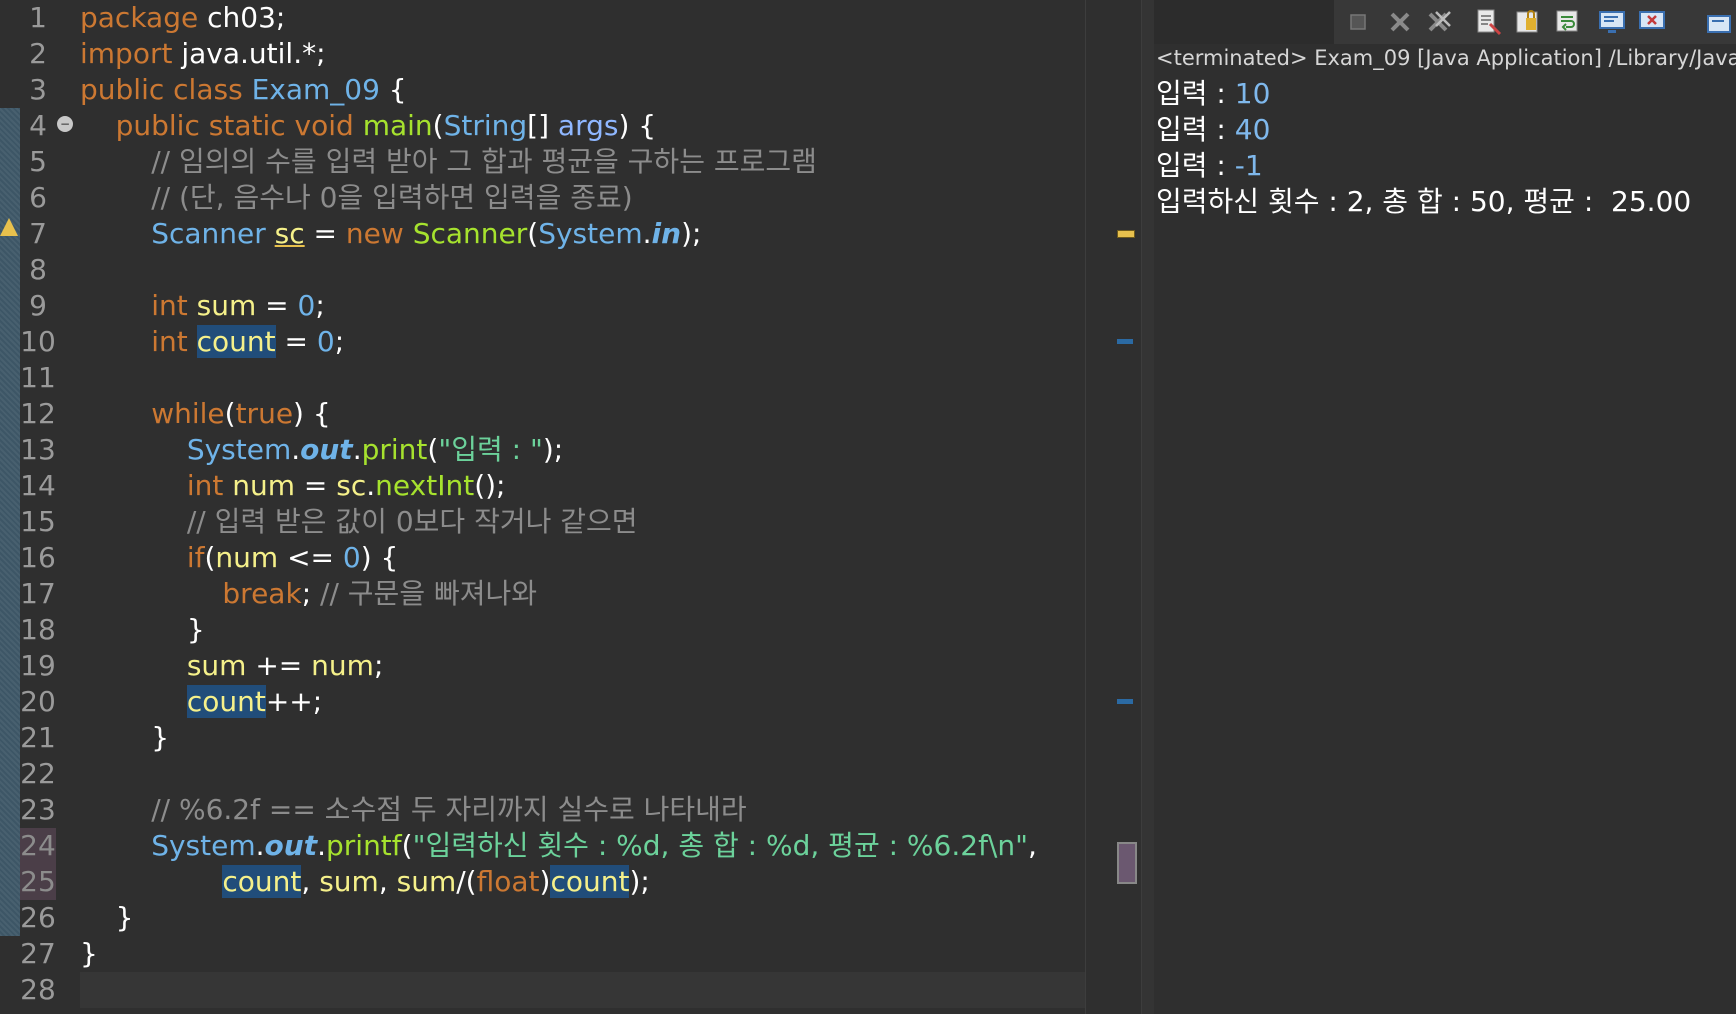  Describe the element at coordinates (38, 17) in the screenshot. I see `line-number: 1` at that location.